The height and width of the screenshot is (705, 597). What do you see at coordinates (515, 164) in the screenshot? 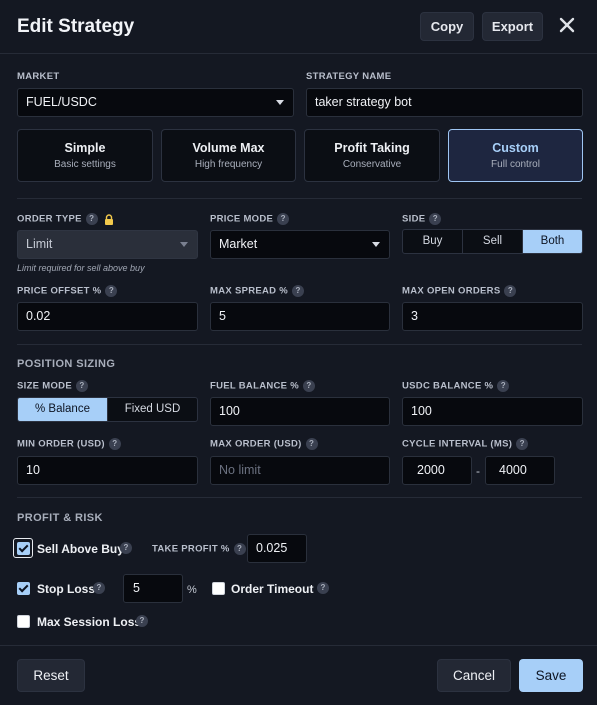
I see `preset-subtitle: Full control` at bounding box center [515, 164].